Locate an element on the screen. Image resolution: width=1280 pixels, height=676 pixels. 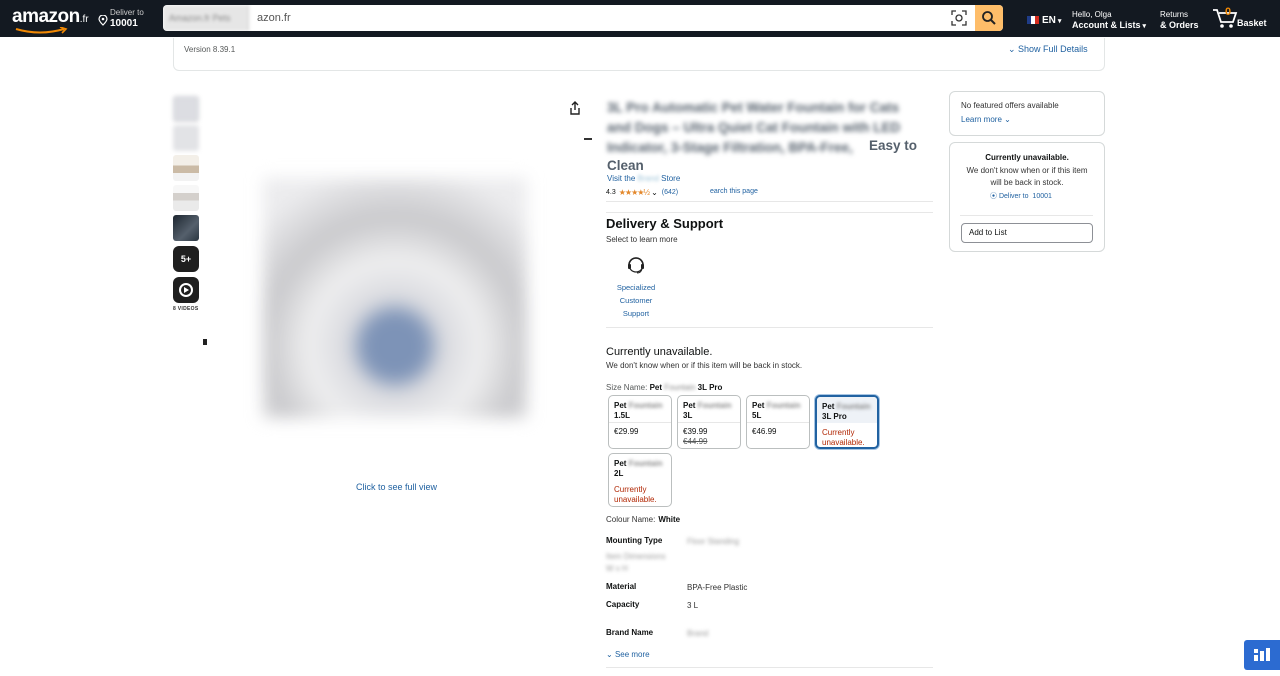
option-size: 3L is located at coordinates (688, 415).